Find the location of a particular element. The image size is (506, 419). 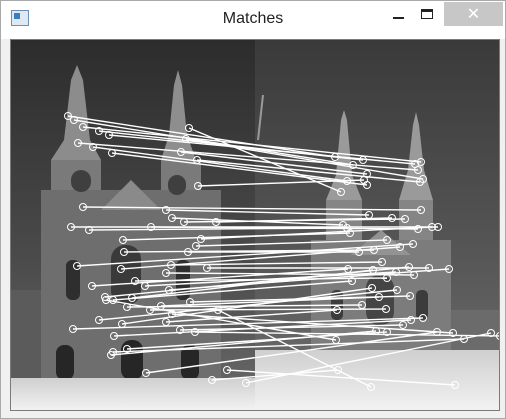

title-bar: Matches ✕ is located at coordinates (253, 20).